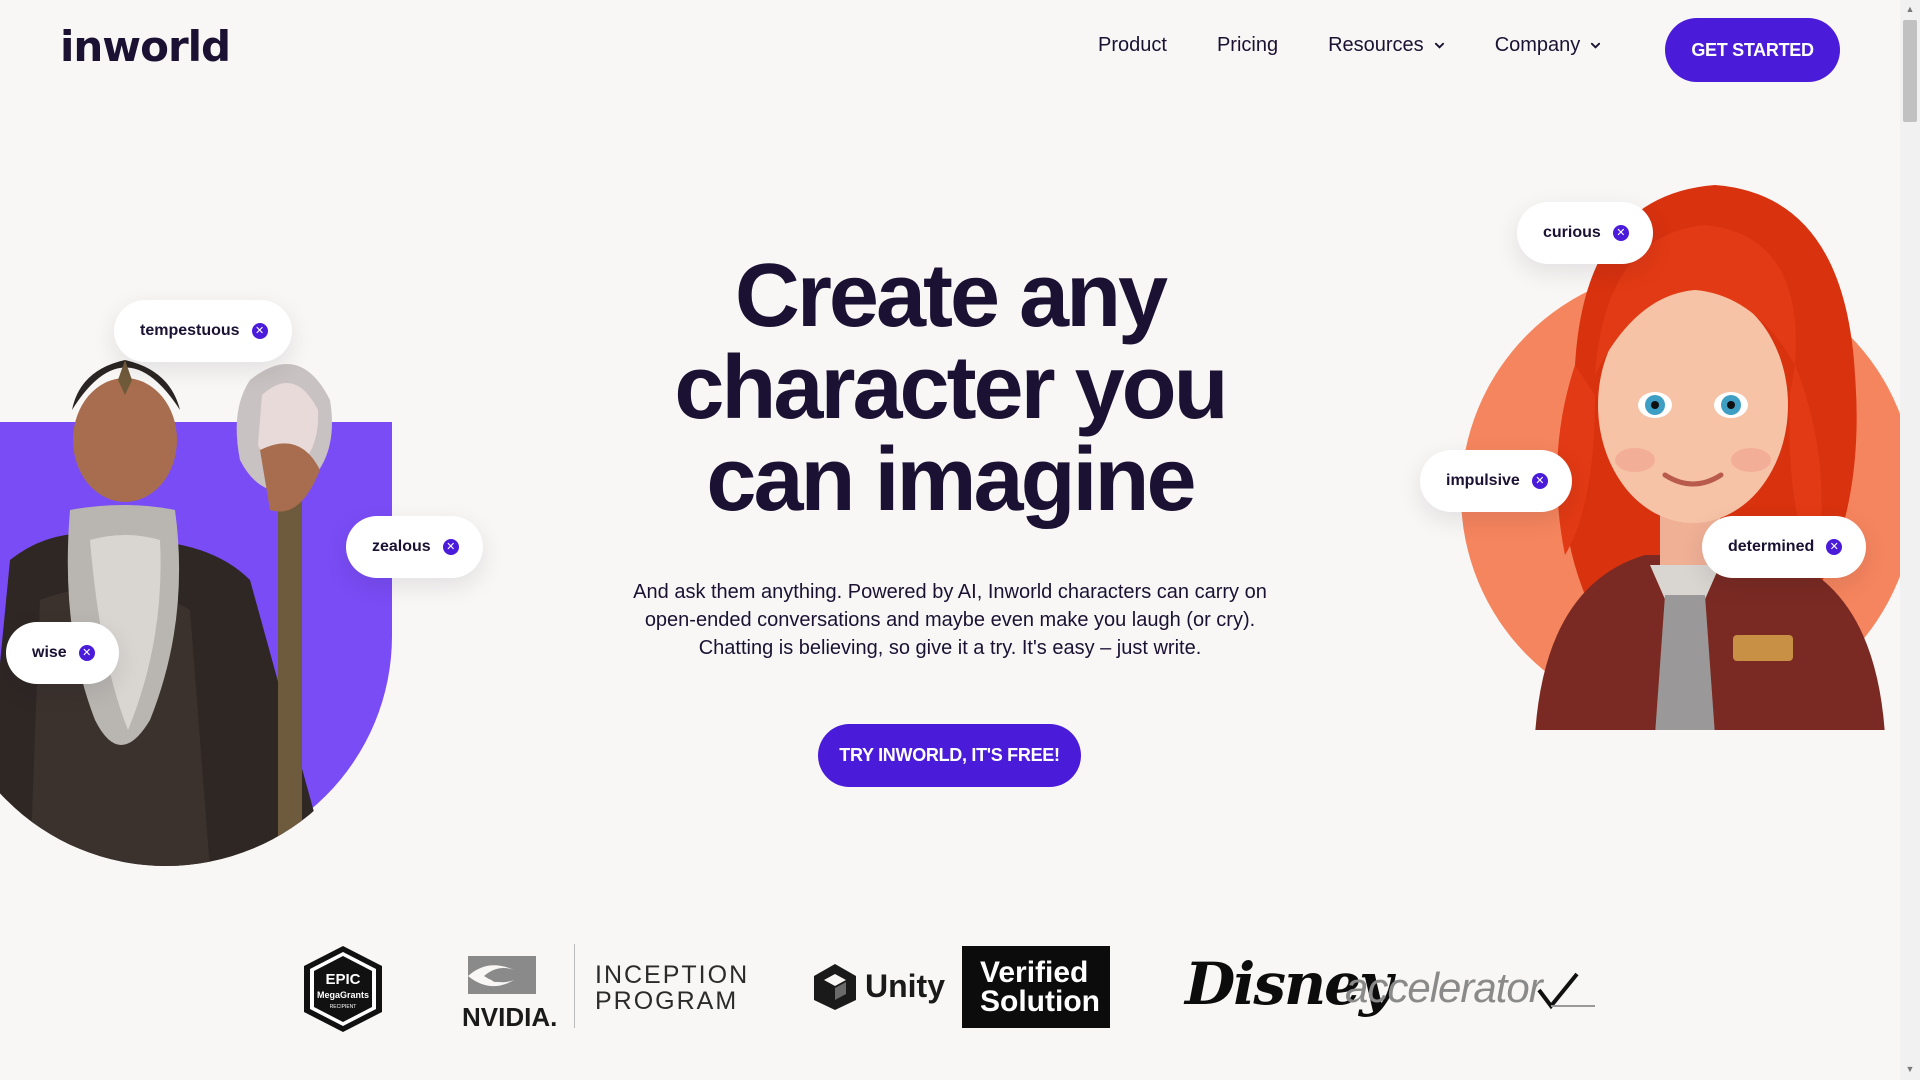 The width and height of the screenshot is (1920, 1080). I want to click on scroll-up-arrow-icon: ▲, so click(1910, 10).